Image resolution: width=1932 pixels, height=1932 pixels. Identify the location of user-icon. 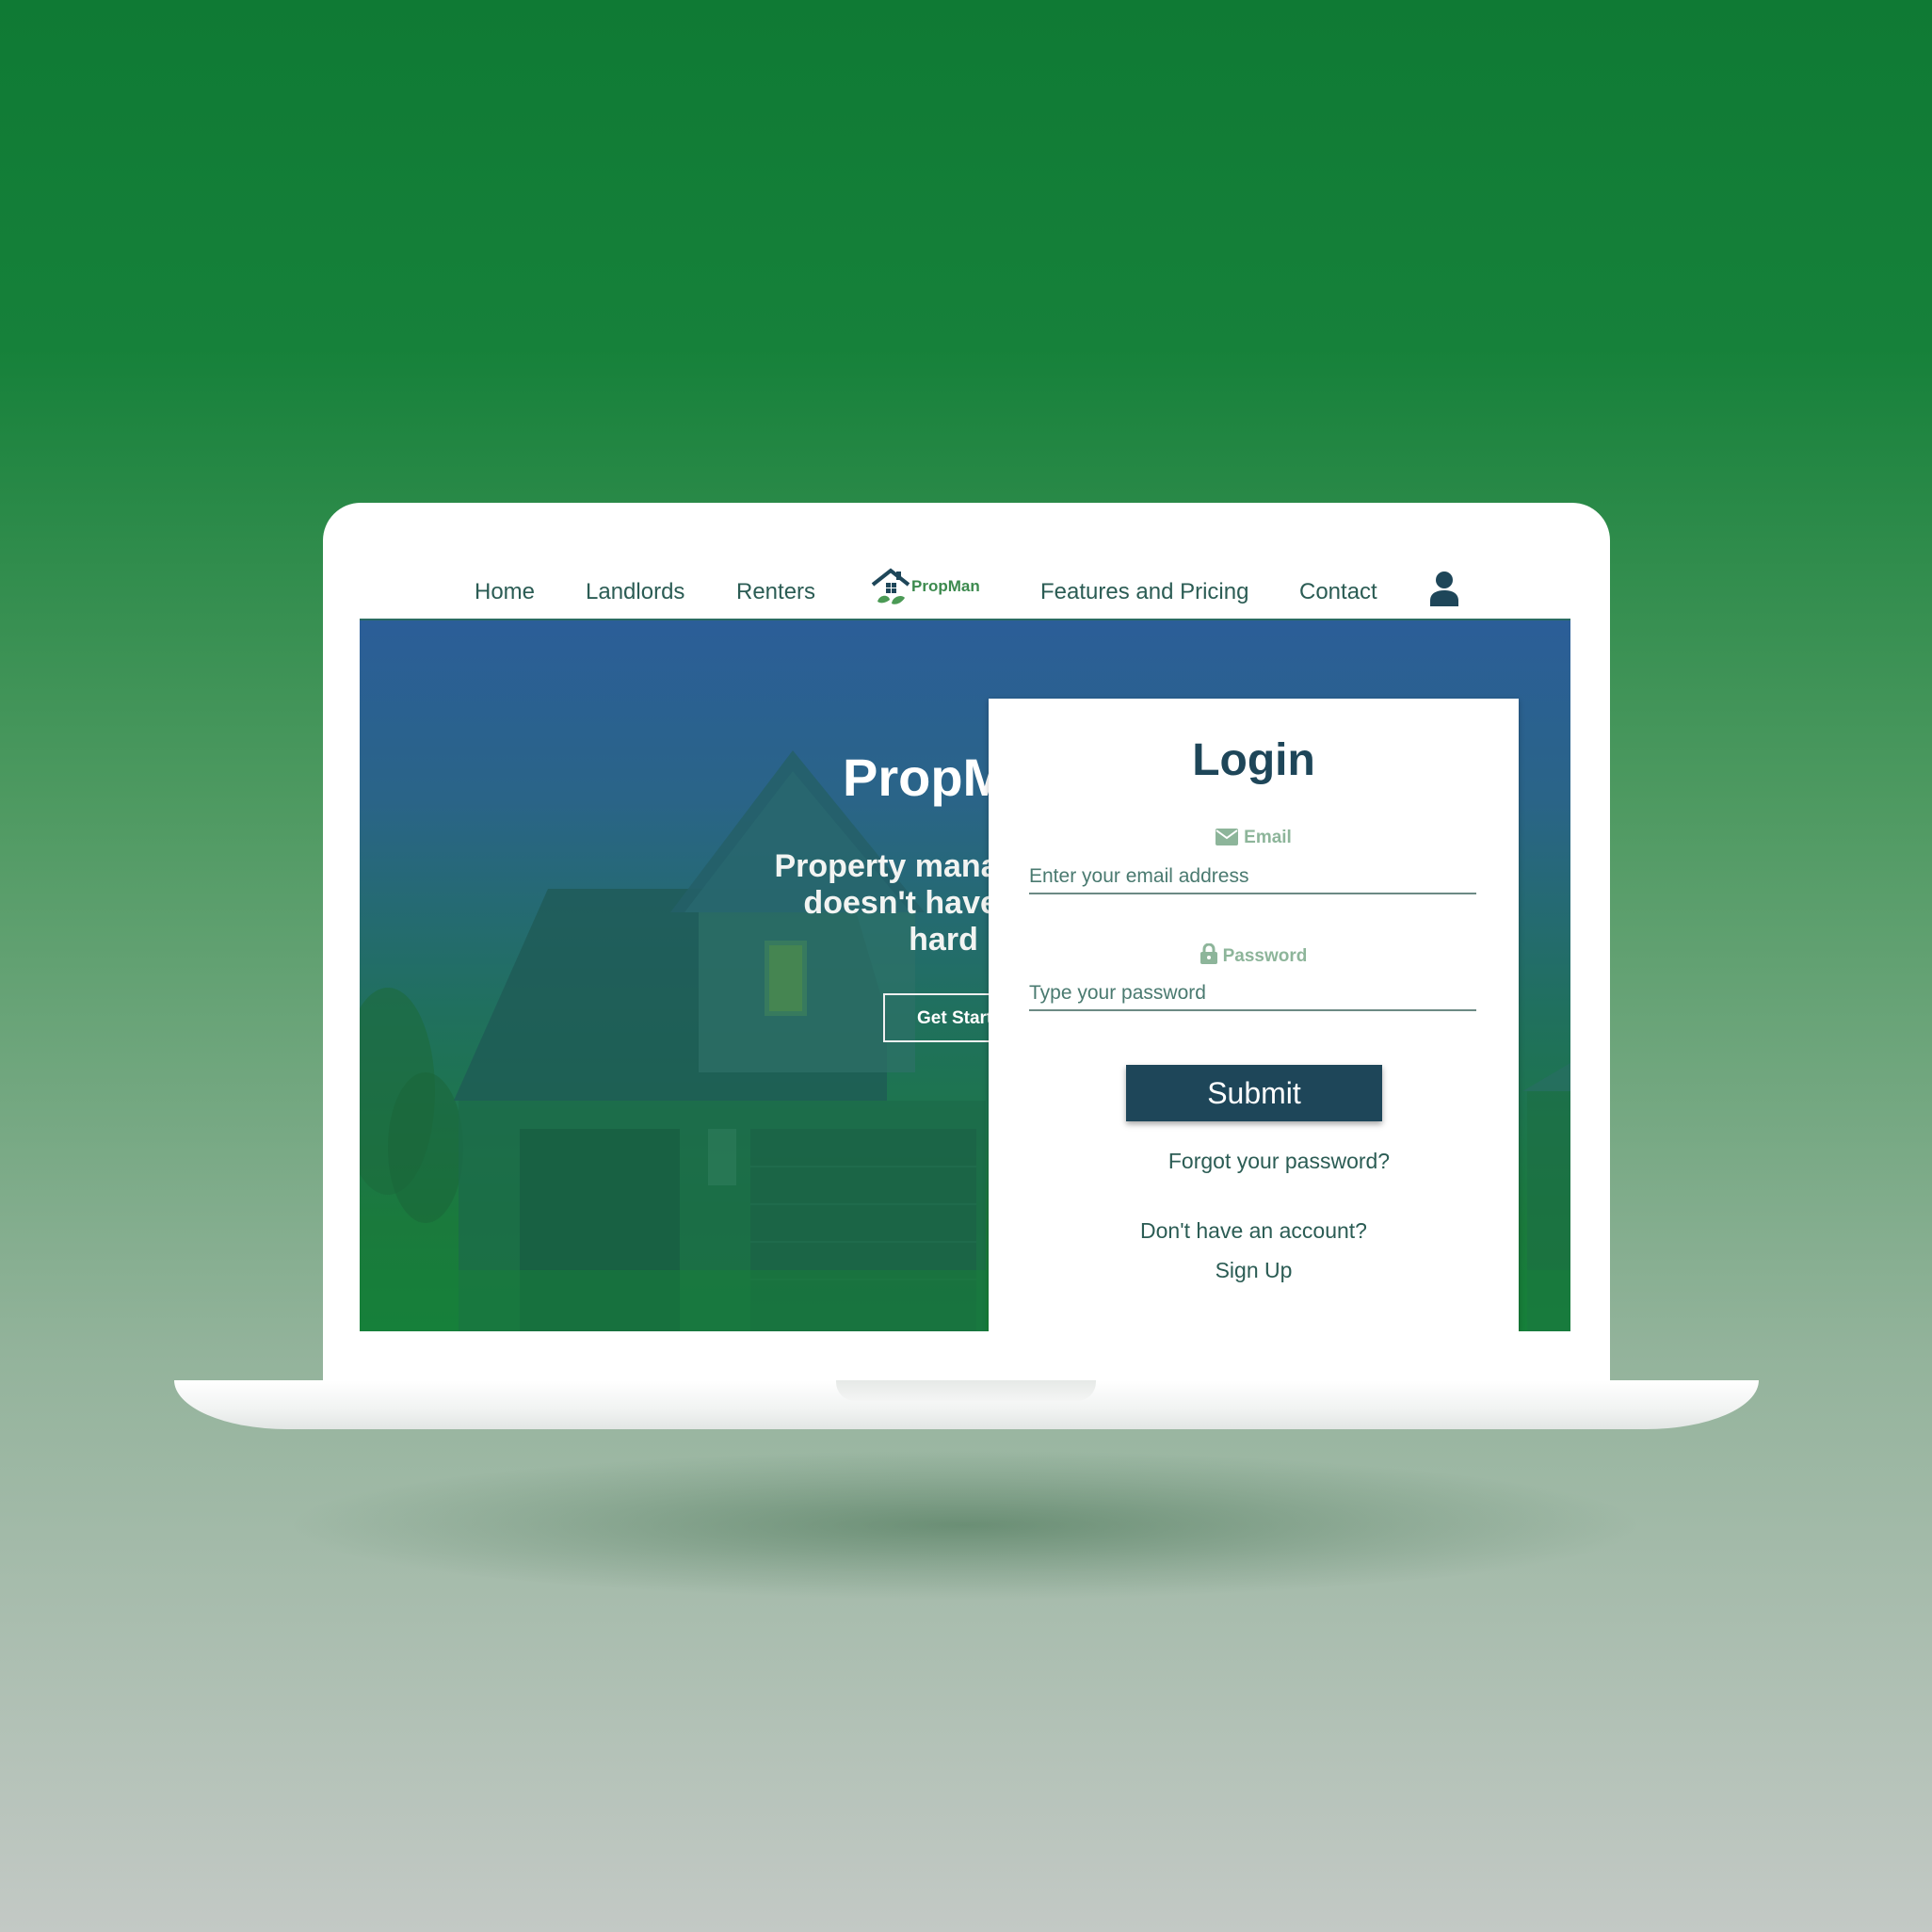
(1444, 588).